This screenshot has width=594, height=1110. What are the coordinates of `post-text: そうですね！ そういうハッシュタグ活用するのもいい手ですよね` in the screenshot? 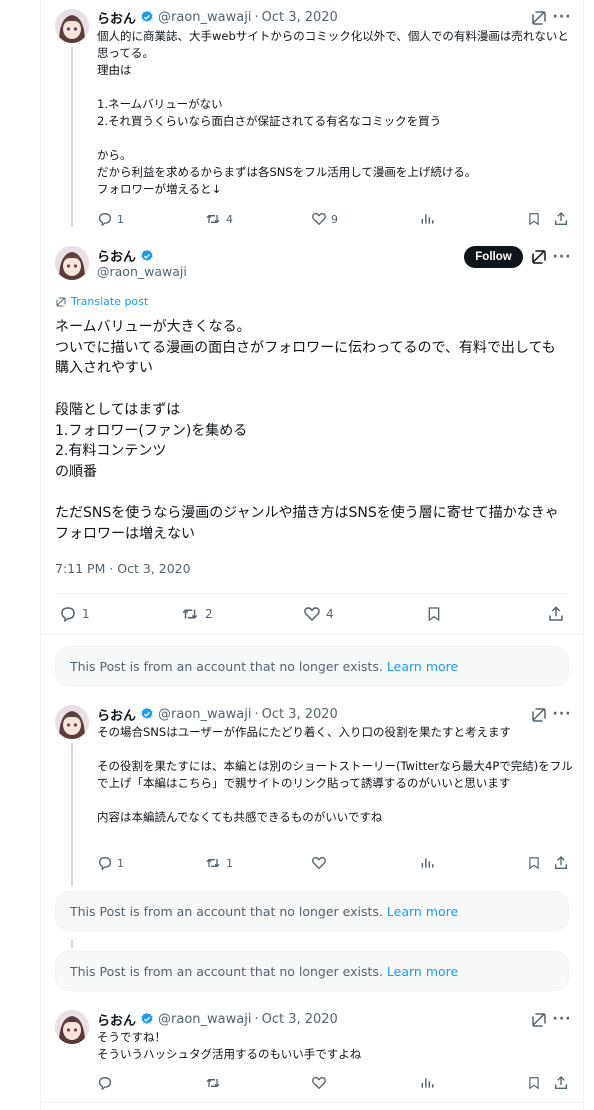 It's located at (229, 1045).